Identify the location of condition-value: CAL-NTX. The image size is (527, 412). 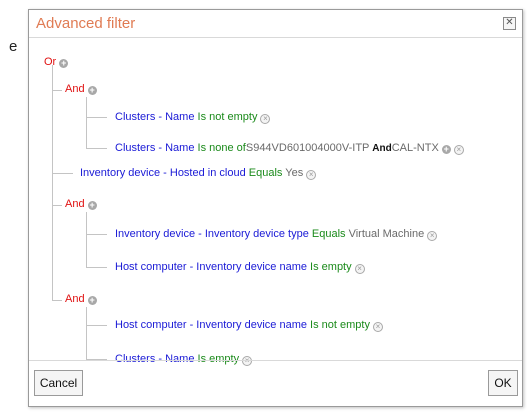
(415, 148).